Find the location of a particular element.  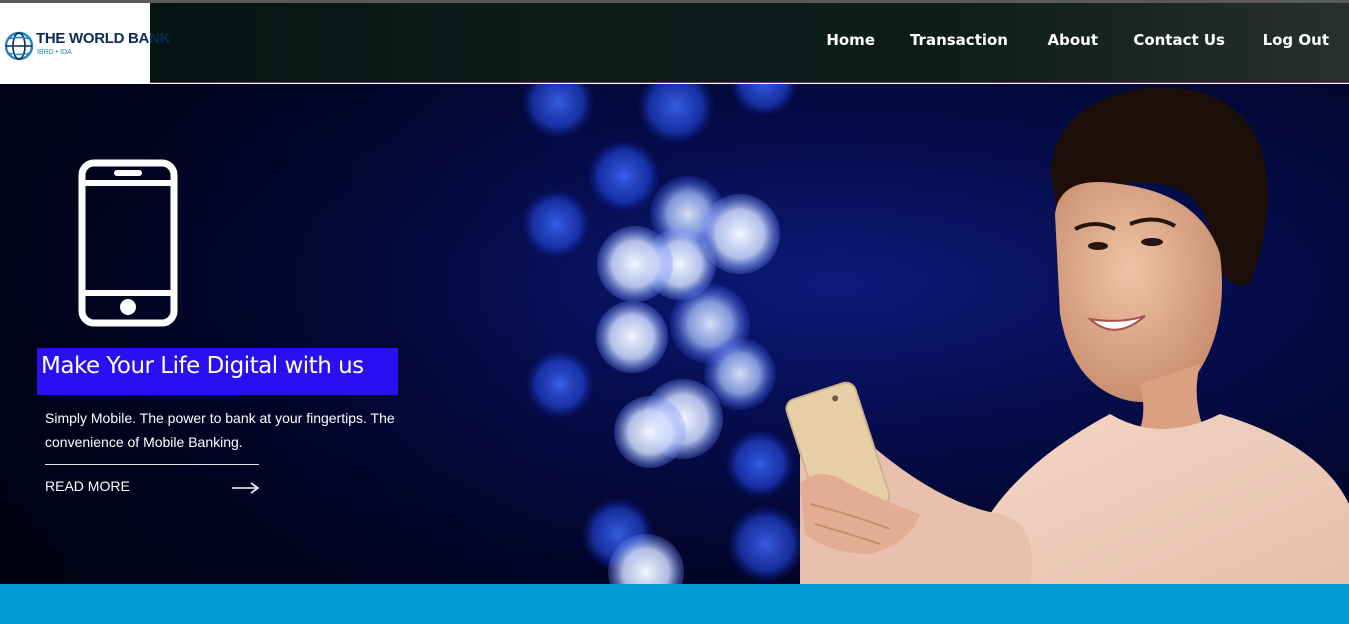

hero-headline: Make Your Life Digital with us is located at coordinates (217, 371).